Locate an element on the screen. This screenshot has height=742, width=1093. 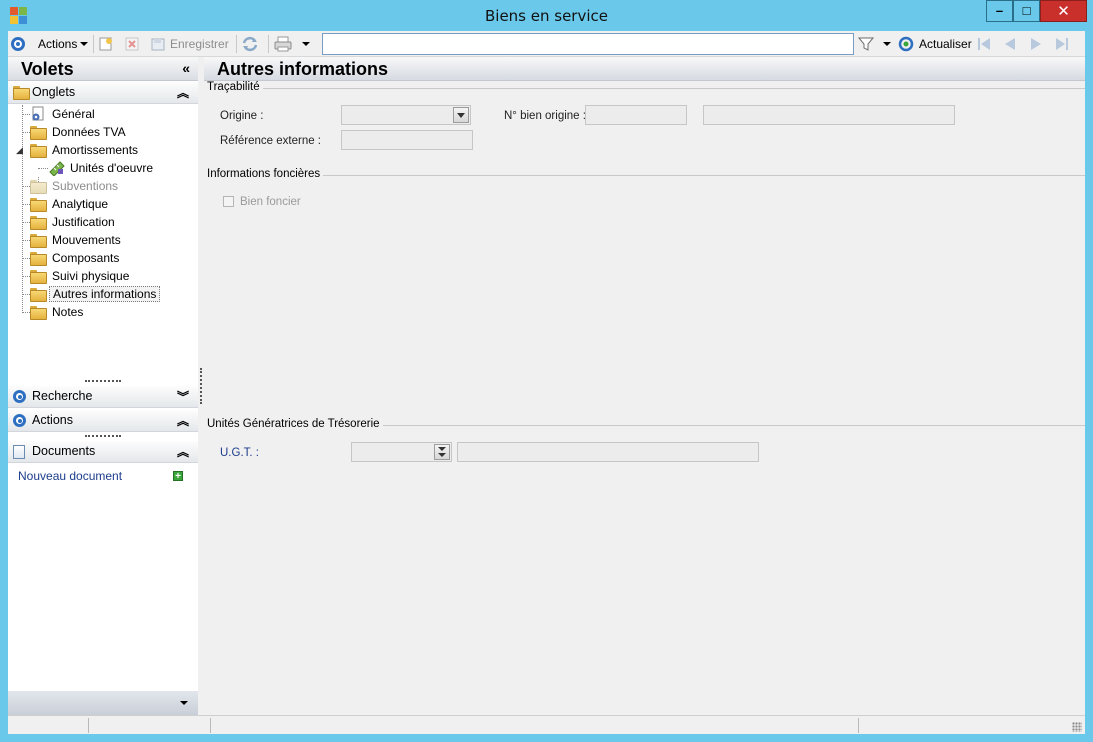
chevron-down-double-icon: ︾ is located at coordinates (183, 396).